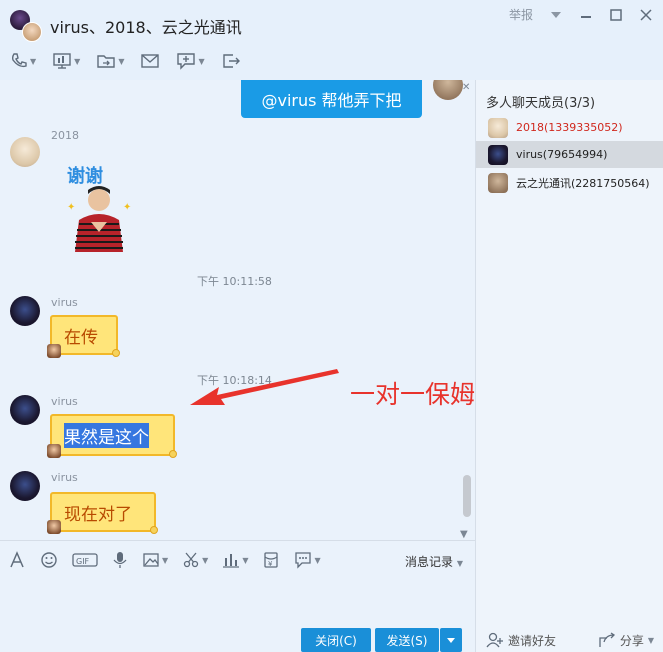 This screenshot has height=652, width=663. I want to click on vote-button: ▼, so click(235, 560).